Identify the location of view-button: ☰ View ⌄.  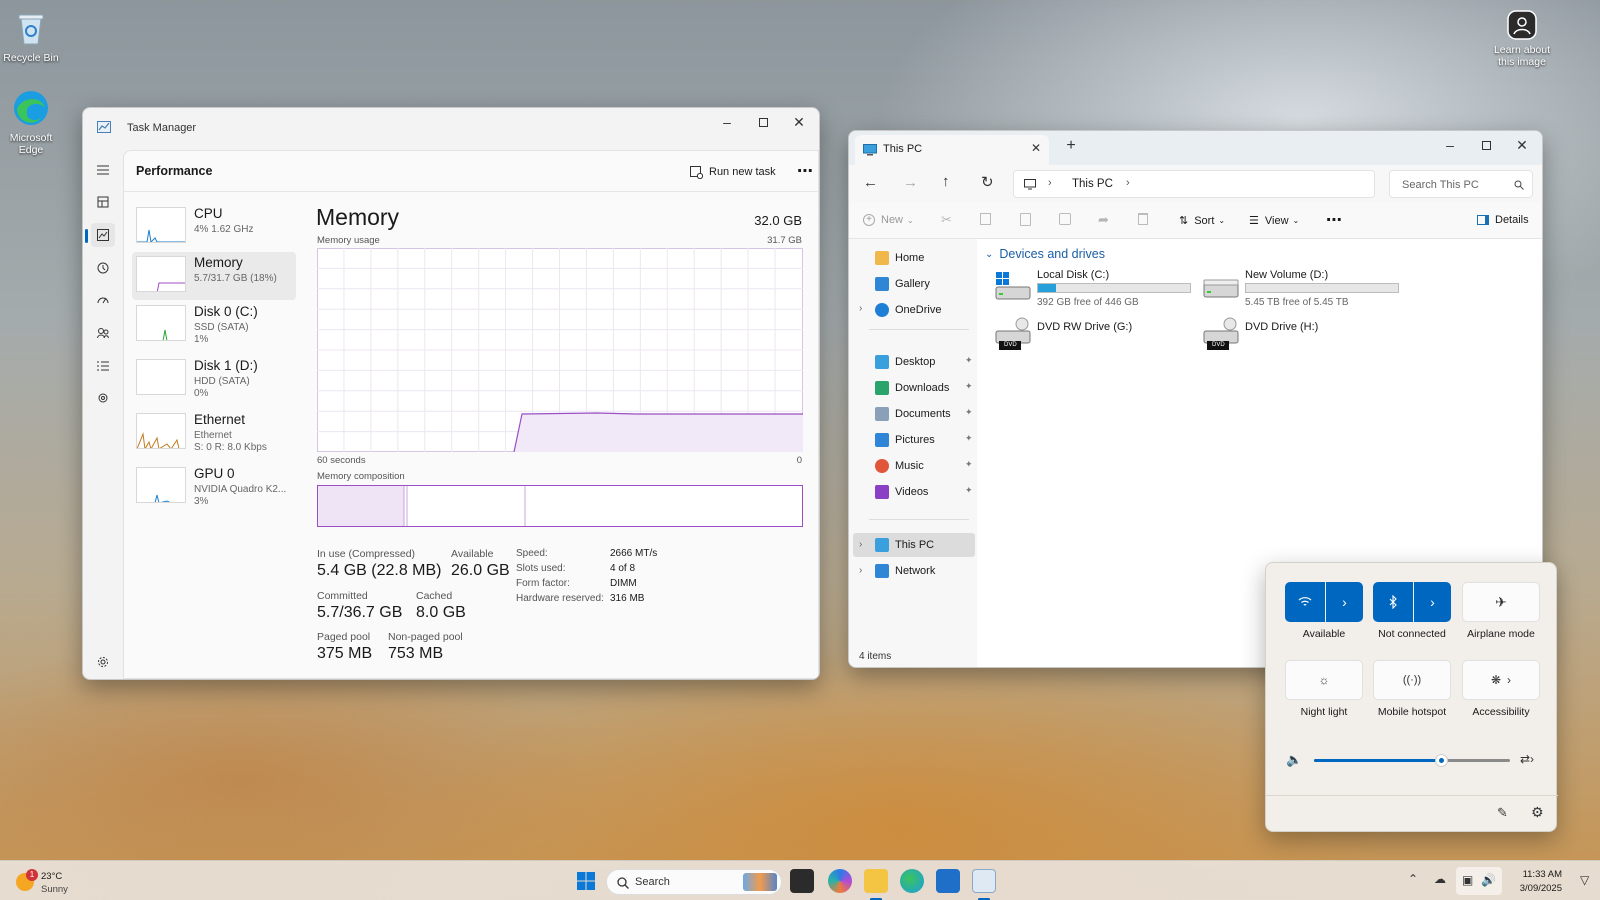
(1274, 221).